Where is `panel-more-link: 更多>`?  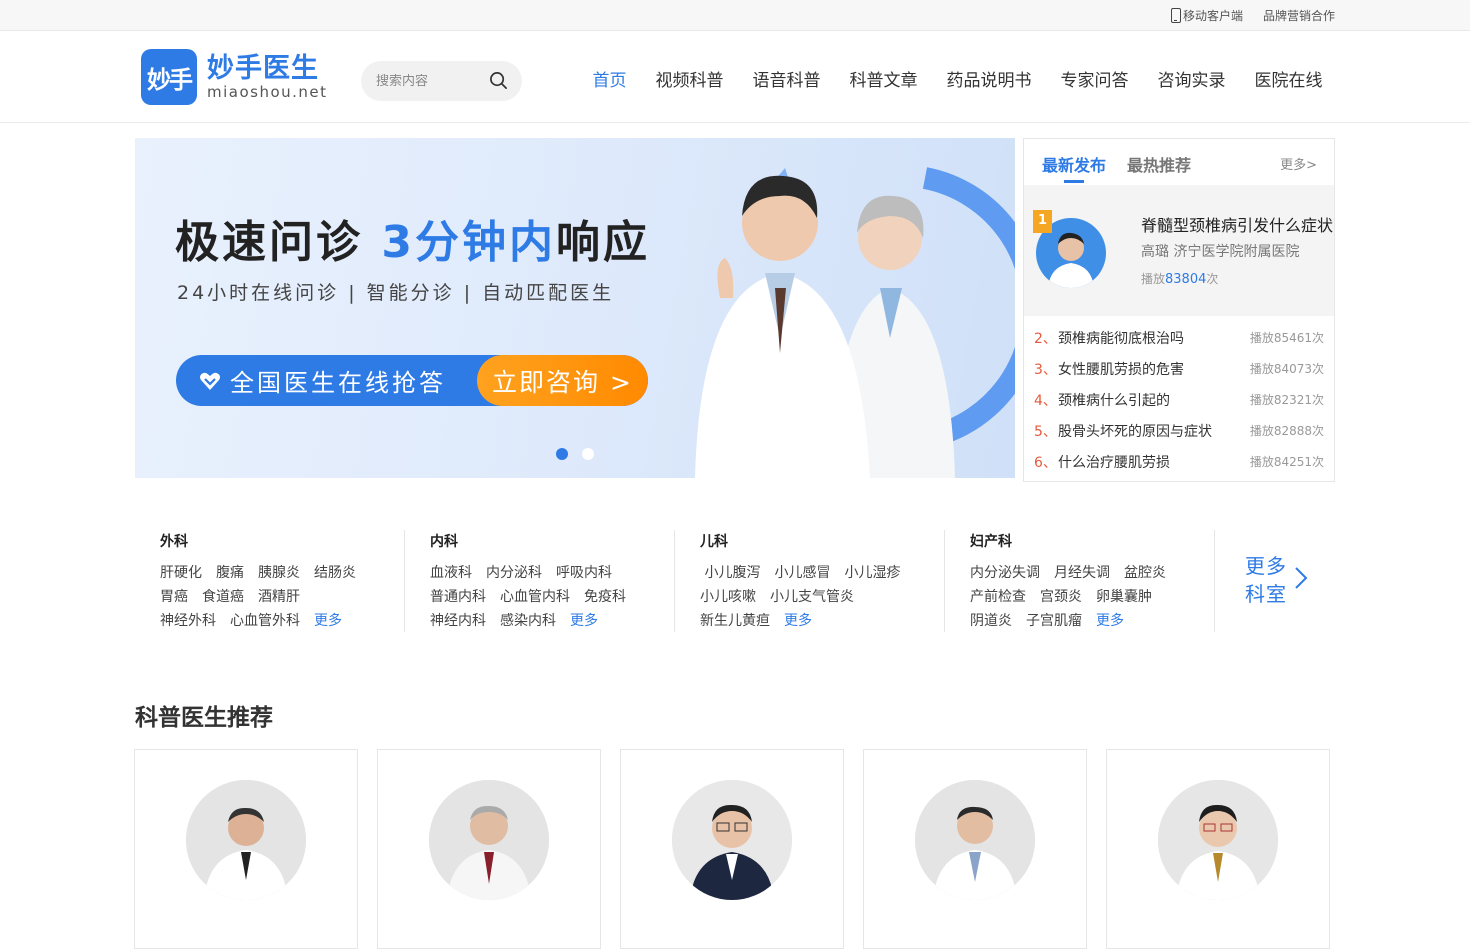
panel-more-link: 更多> is located at coordinates (1298, 163).